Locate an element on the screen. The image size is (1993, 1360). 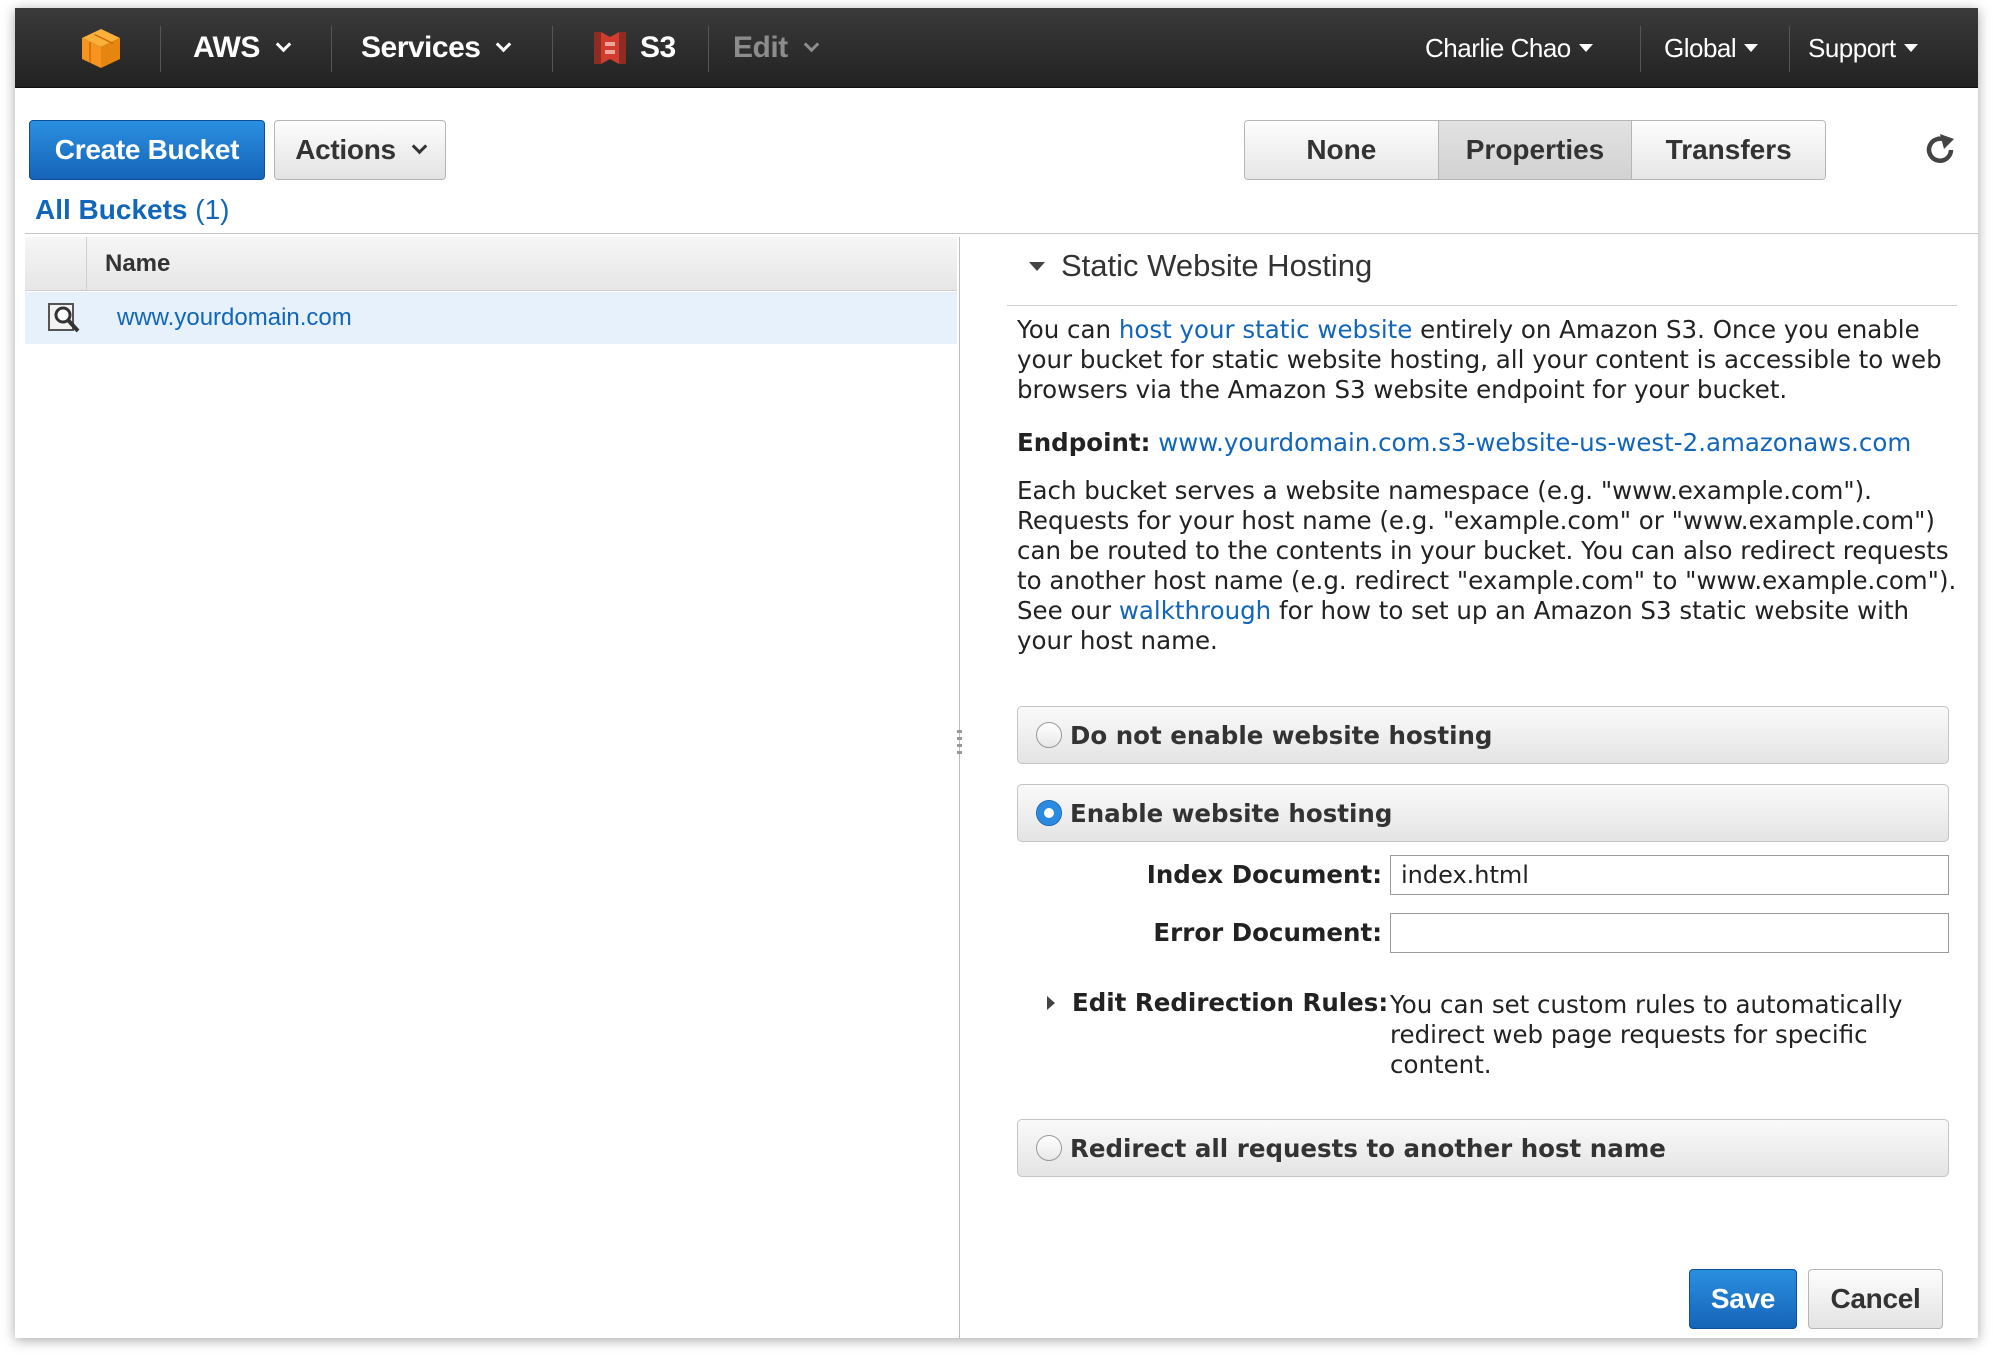
user-menu: Charlie Chao is located at coordinates (1509, 48).